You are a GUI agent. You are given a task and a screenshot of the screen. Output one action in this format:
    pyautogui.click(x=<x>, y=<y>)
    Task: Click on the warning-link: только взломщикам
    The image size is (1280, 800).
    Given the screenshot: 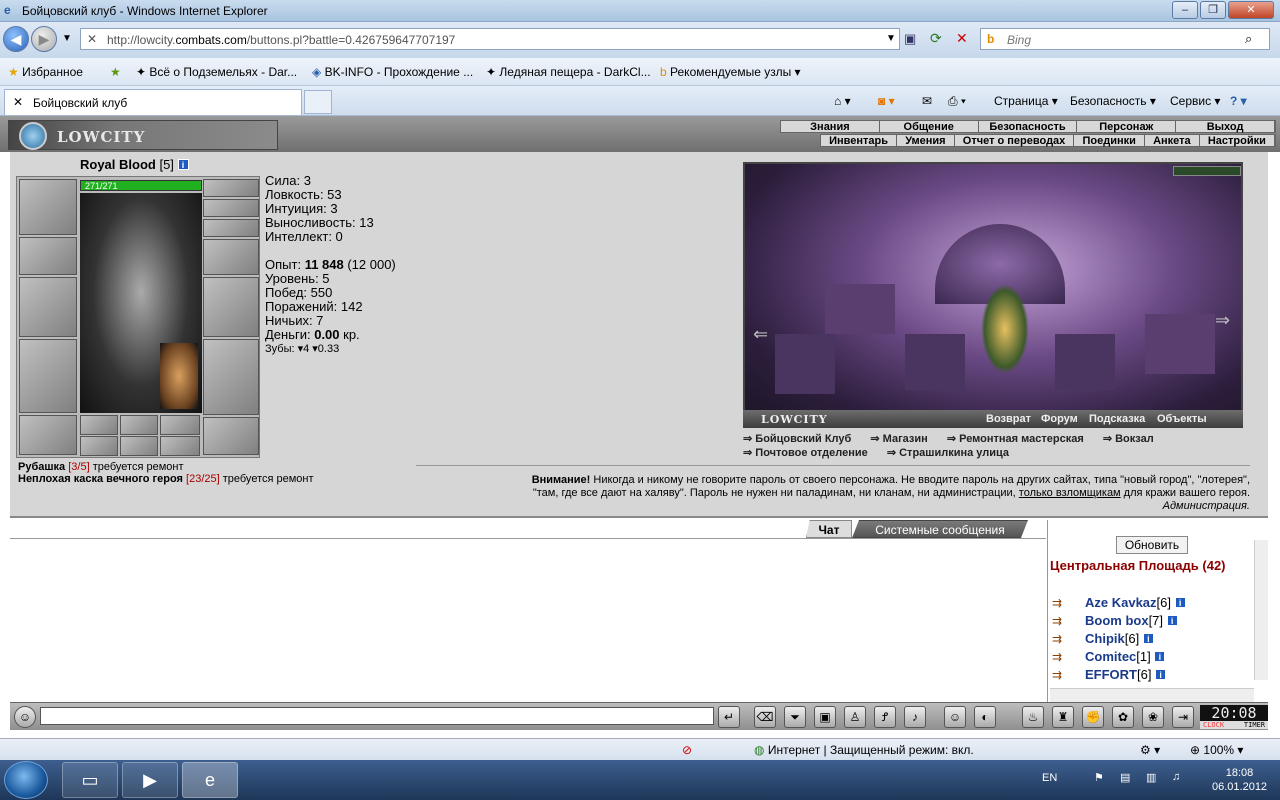 What is the action you would take?
    pyautogui.click(x=1070, y=493)
    